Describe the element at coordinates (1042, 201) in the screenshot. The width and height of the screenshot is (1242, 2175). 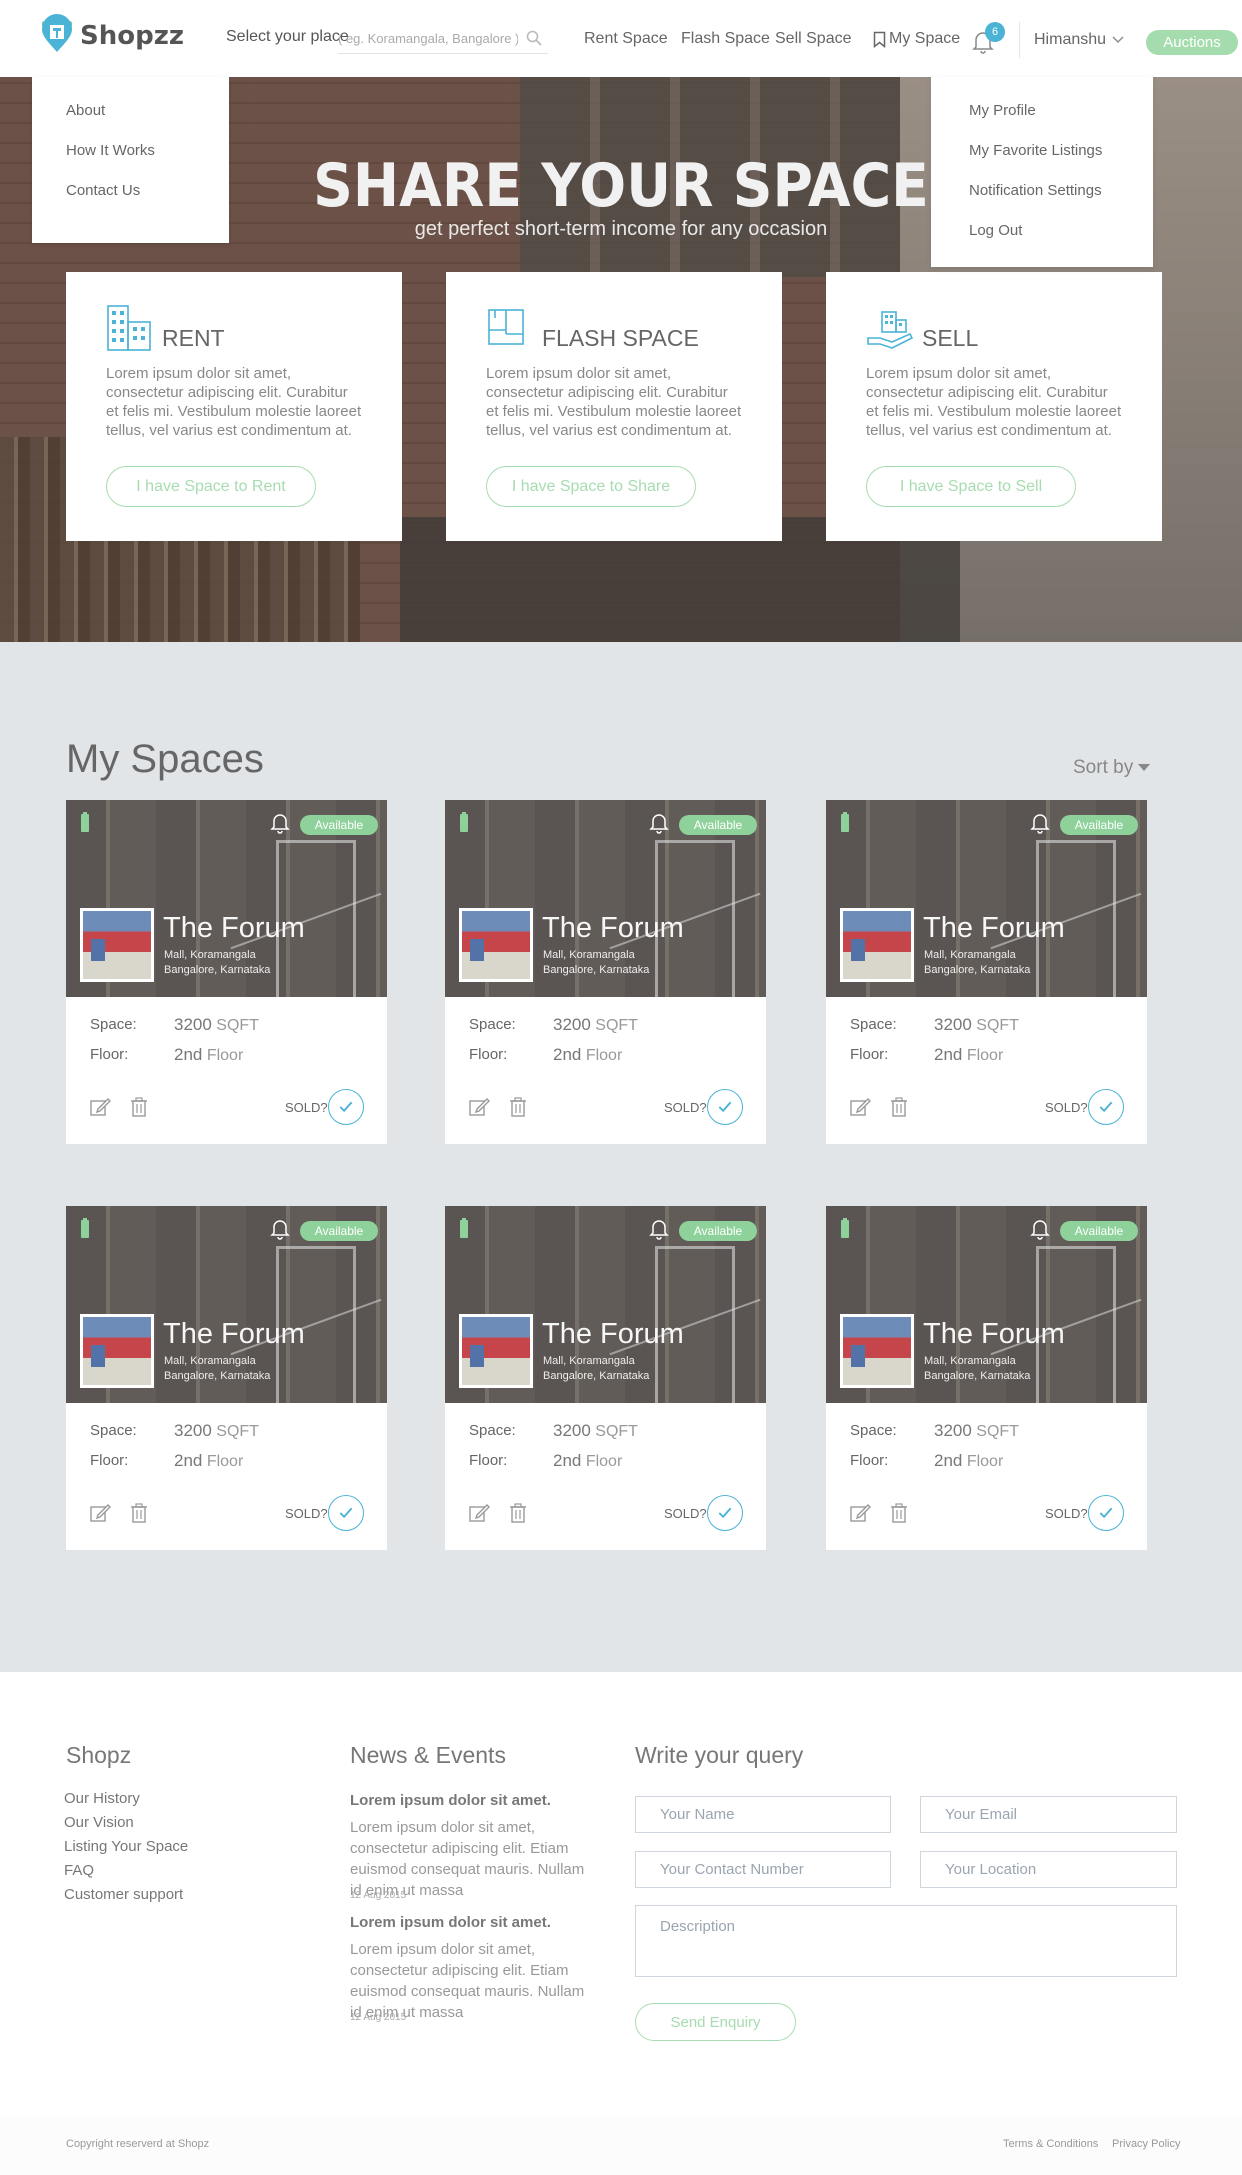
I see `menu-item-notification-settings: Notification Settings` at that location.